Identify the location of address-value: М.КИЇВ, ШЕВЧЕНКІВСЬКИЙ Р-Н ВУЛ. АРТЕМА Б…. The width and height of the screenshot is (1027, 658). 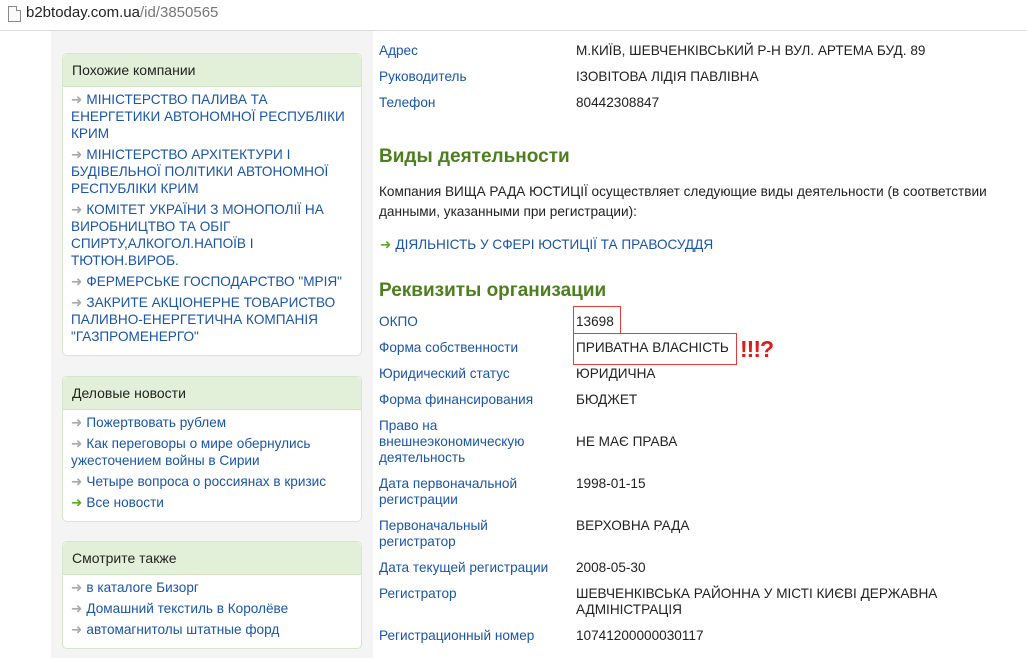
(751, 50).